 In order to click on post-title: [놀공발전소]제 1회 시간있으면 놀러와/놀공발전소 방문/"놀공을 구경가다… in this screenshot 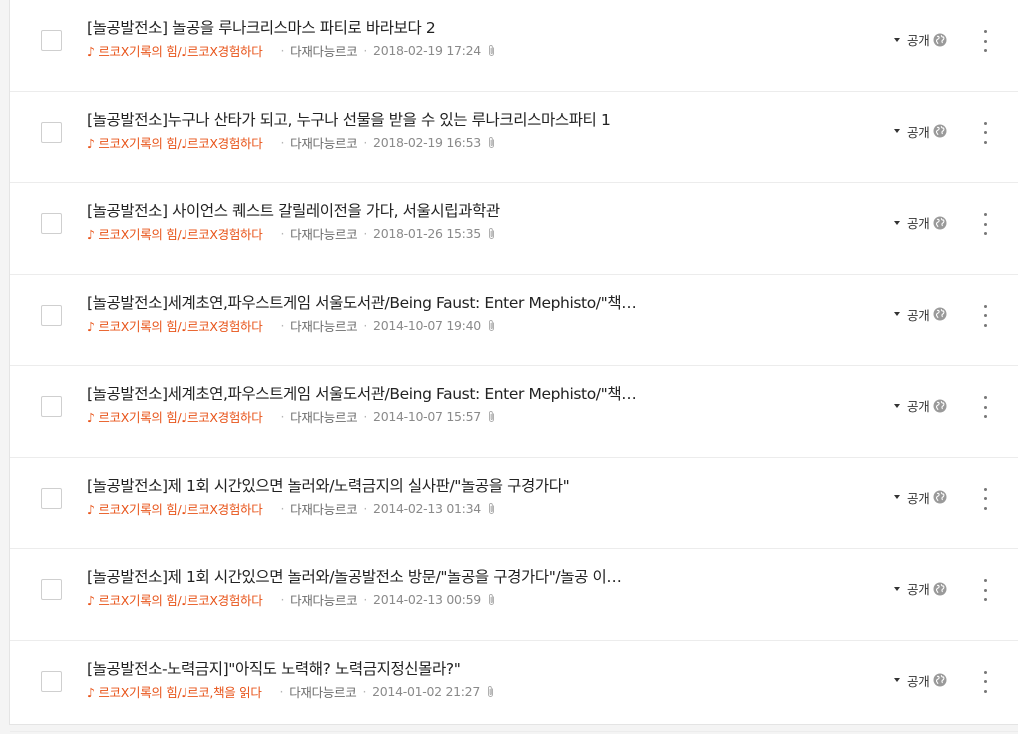, I will do `click(354, 576)`.